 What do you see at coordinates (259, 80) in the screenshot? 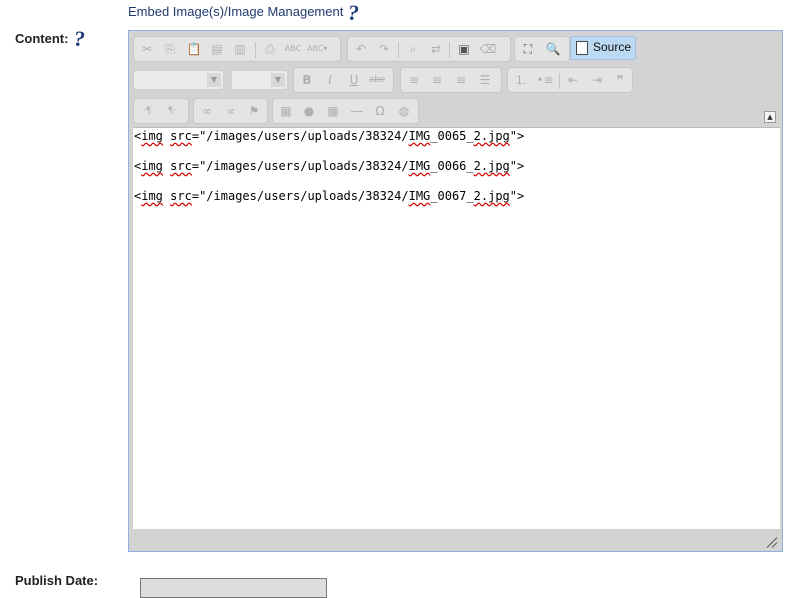
I see `font-size-select: ▼` at bounding box center [259, 80].